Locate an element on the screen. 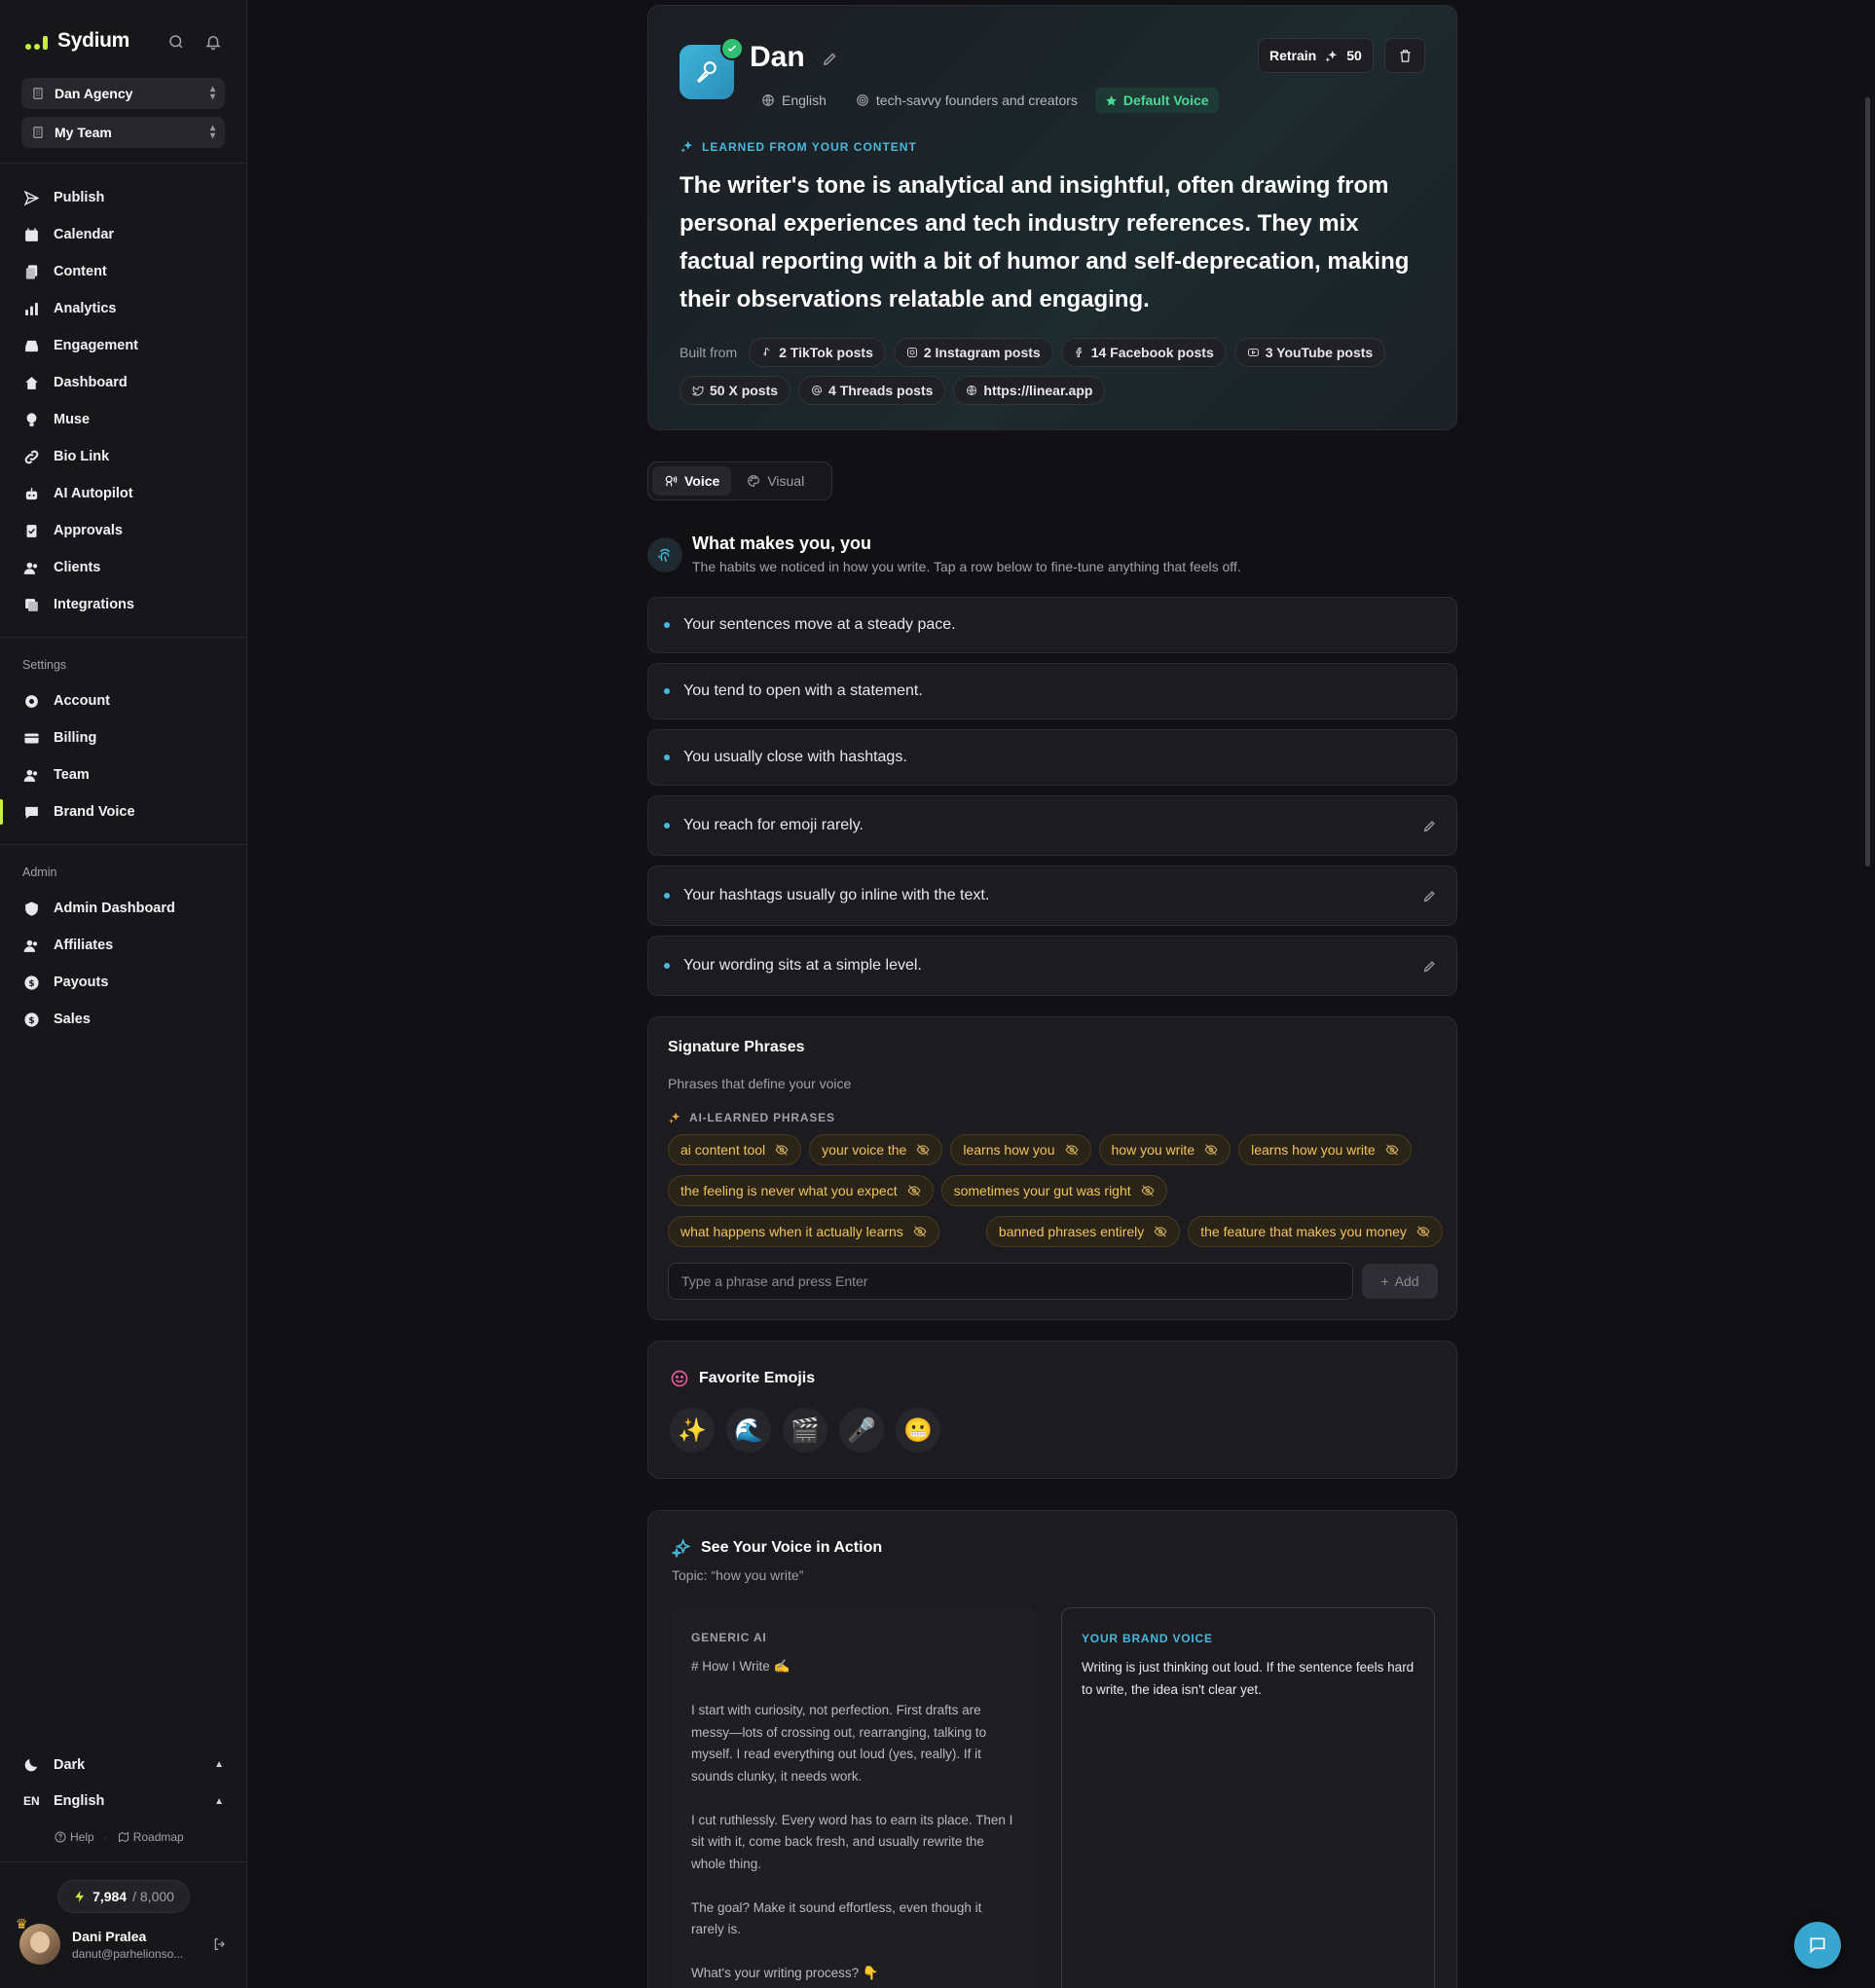 Image resolution: width=1875 pixels, height=1988 pixels. nav-item-payouts: $ Payouts is located at coordinates (65, 982).